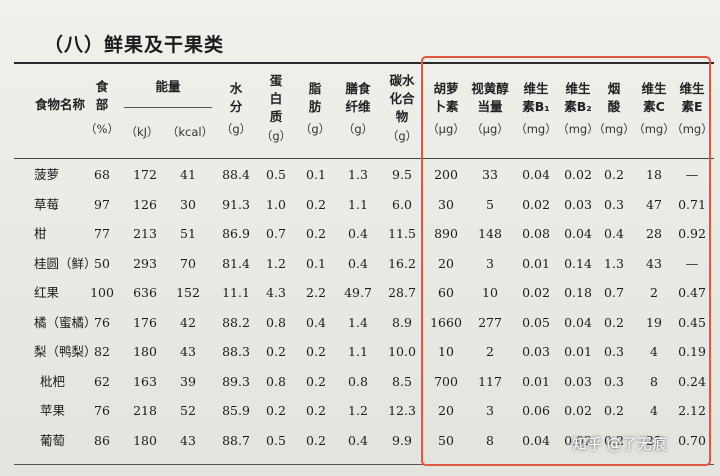 The height and width of the screenshot is (476, 720). Describe the element at coordinates (358, 292) in the screenshot. I see `table-cell: 49.7` at that location.